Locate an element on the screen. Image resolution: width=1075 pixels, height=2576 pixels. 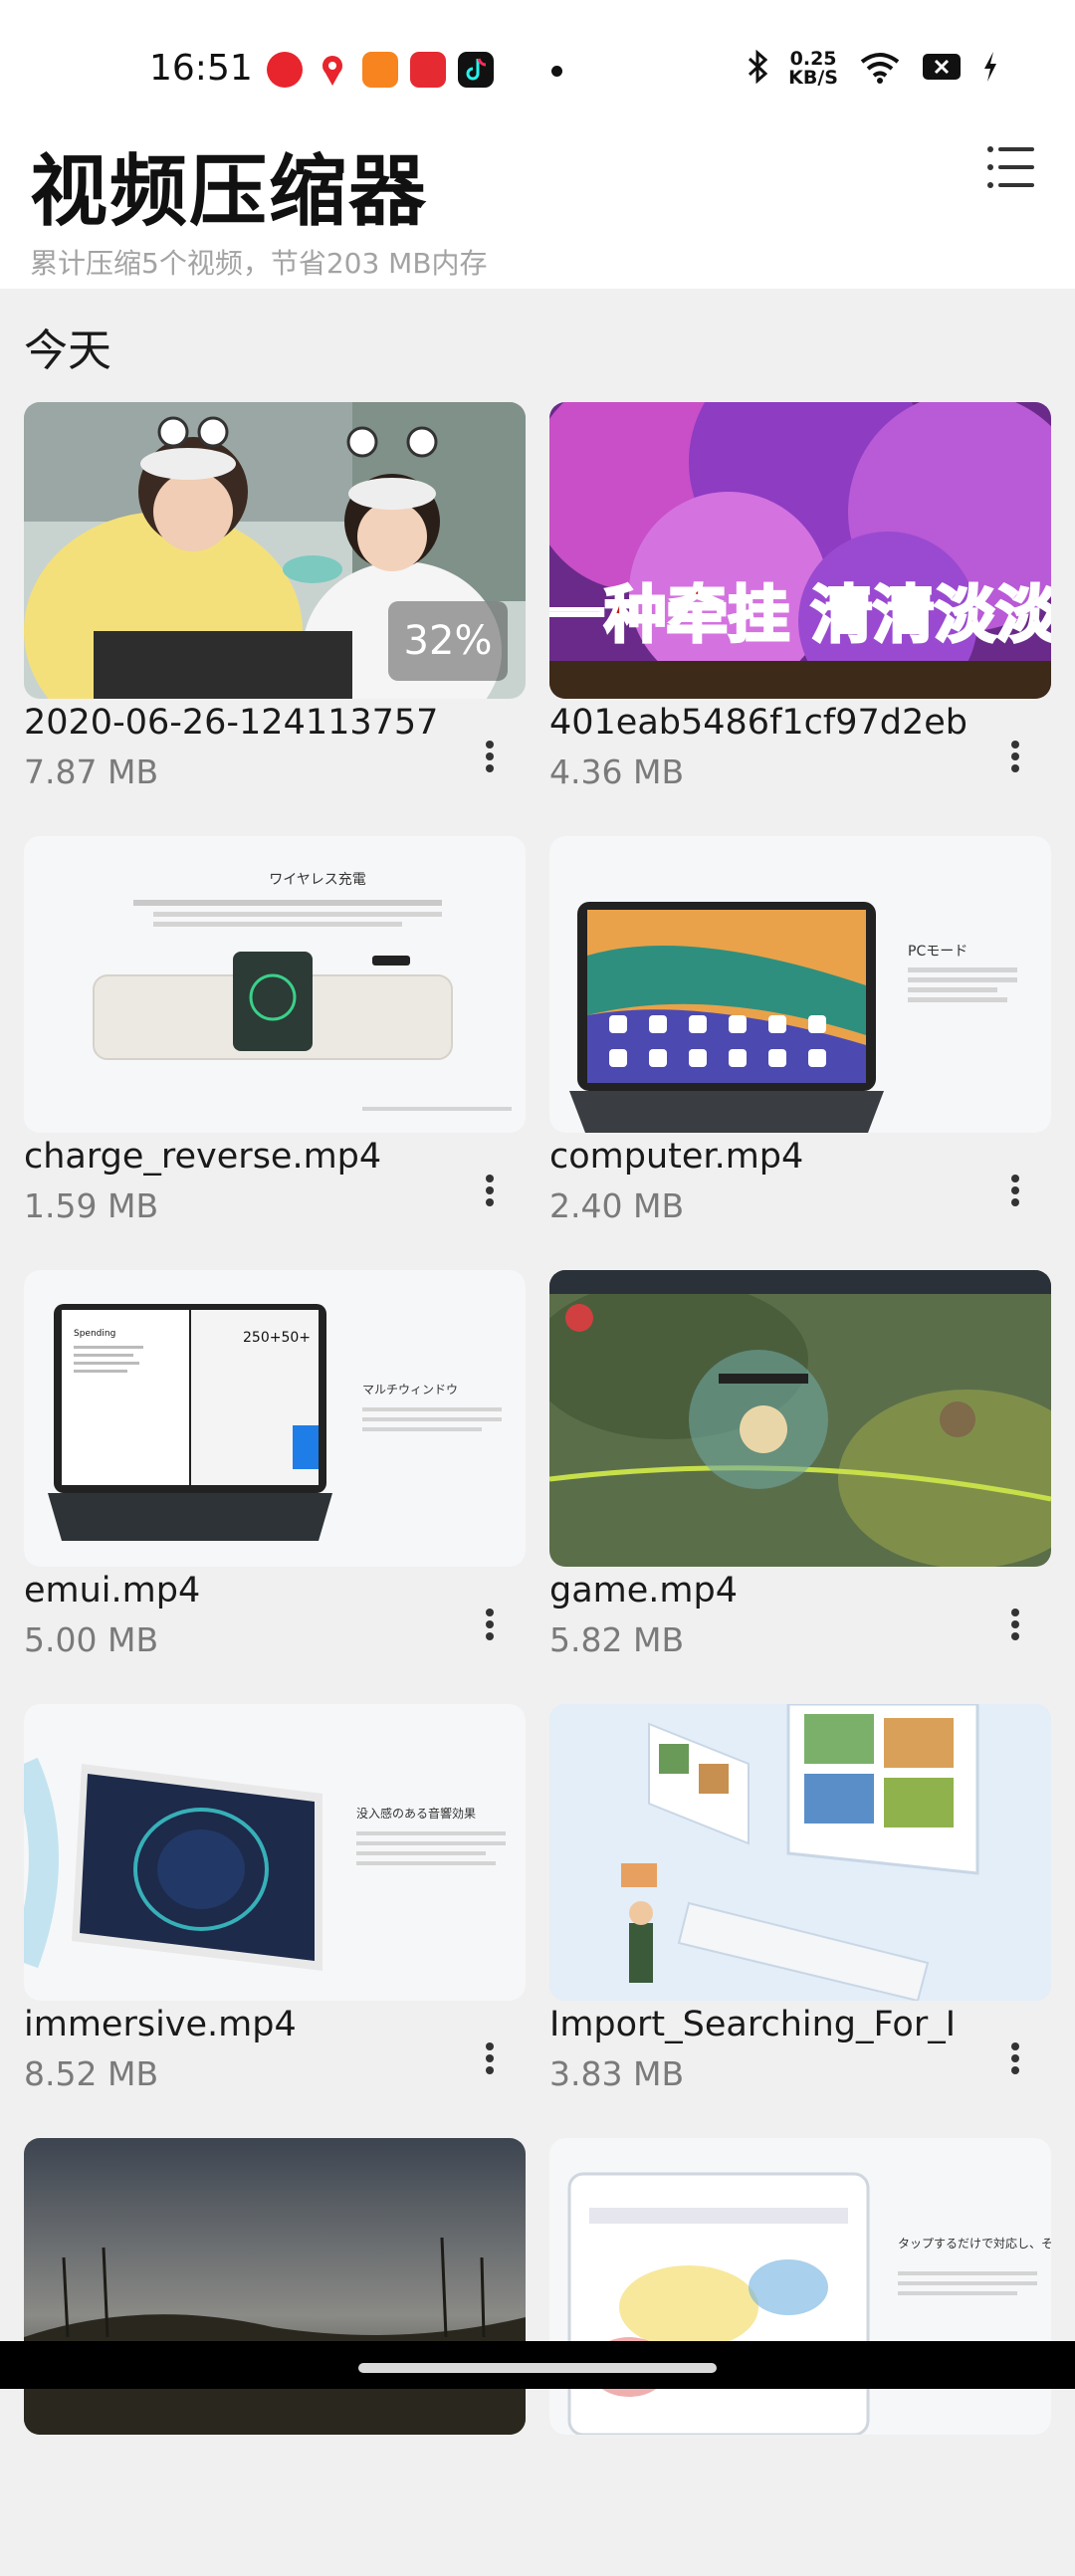
video-card: Import_Searching_For_I 3.83 MB is located at coordinates (800, 1923).